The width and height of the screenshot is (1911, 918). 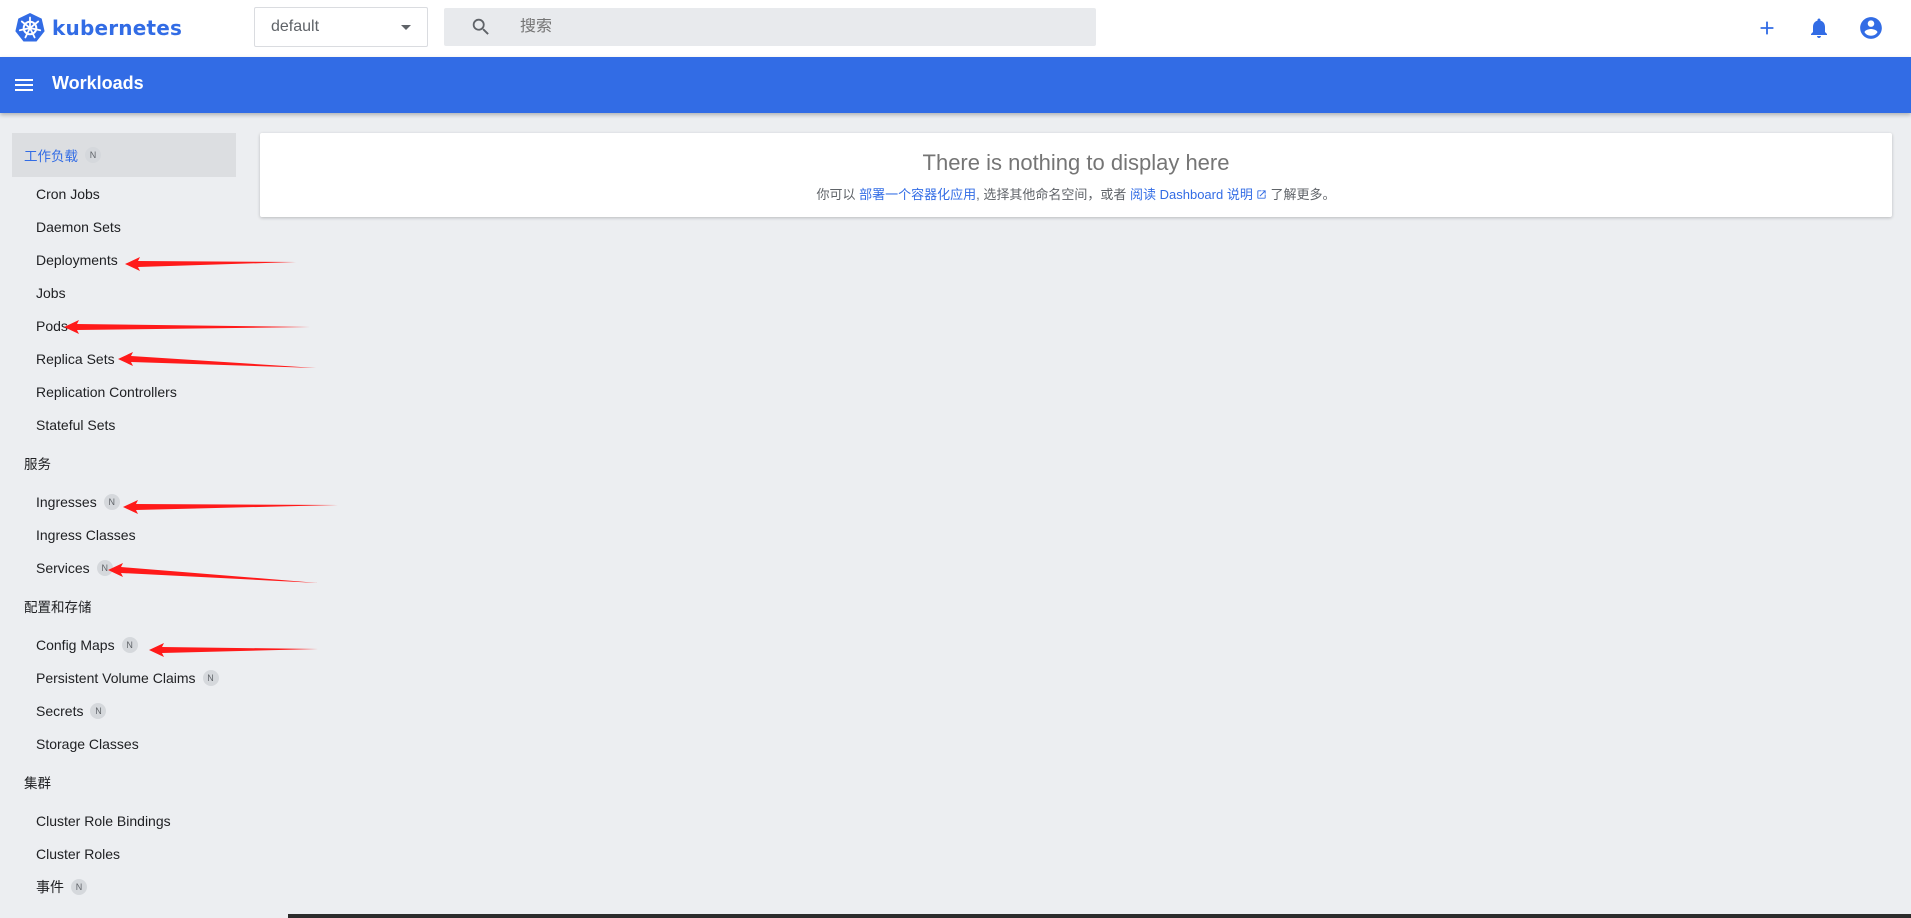 I want to click on open-in-new-icon, so click(x=1261, y=194).